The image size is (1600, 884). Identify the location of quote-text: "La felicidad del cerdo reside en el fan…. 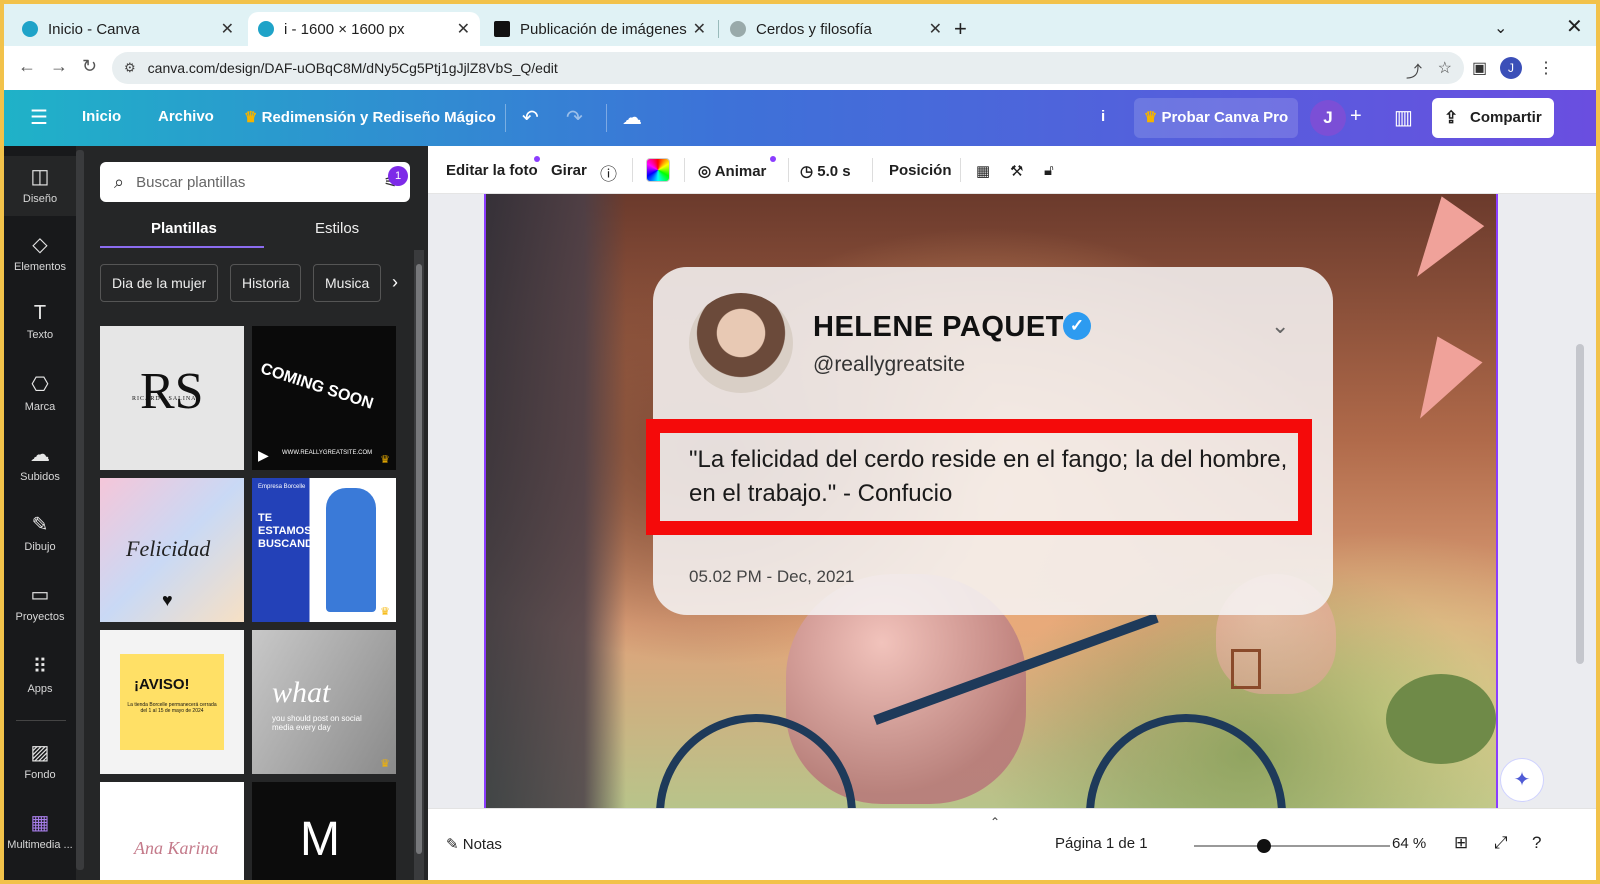
(989, 477).